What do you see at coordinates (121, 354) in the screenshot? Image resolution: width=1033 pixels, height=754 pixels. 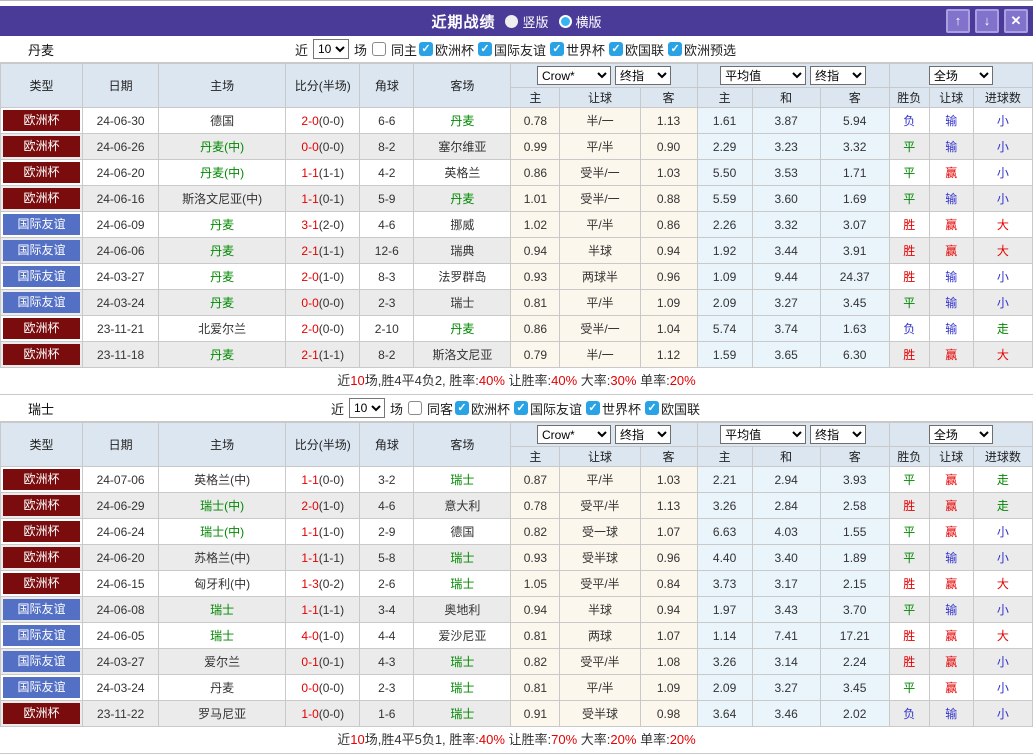 I see `match-date: 23-11-18` at bounding box center [121, 354].